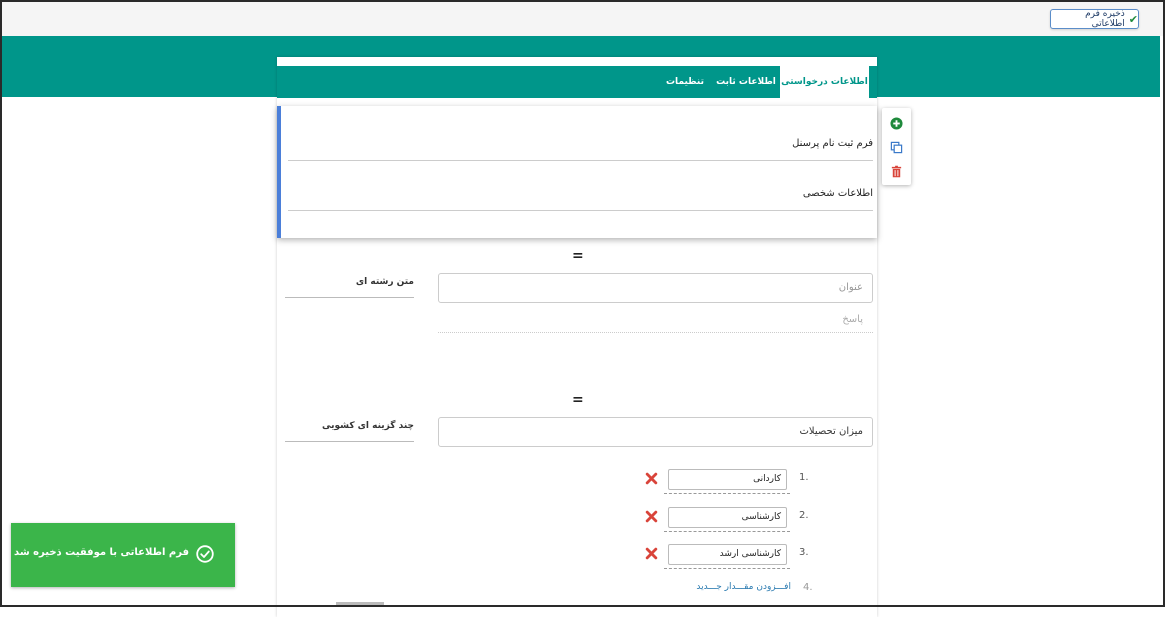 The image size is (1165, 617). What do you see at coordinates (577, 82) in the screenshot?
I see `tab-bar: اطلاعات درخواستی اطلاعات ثابت تنظیمات` at bounding box center [577, 82].